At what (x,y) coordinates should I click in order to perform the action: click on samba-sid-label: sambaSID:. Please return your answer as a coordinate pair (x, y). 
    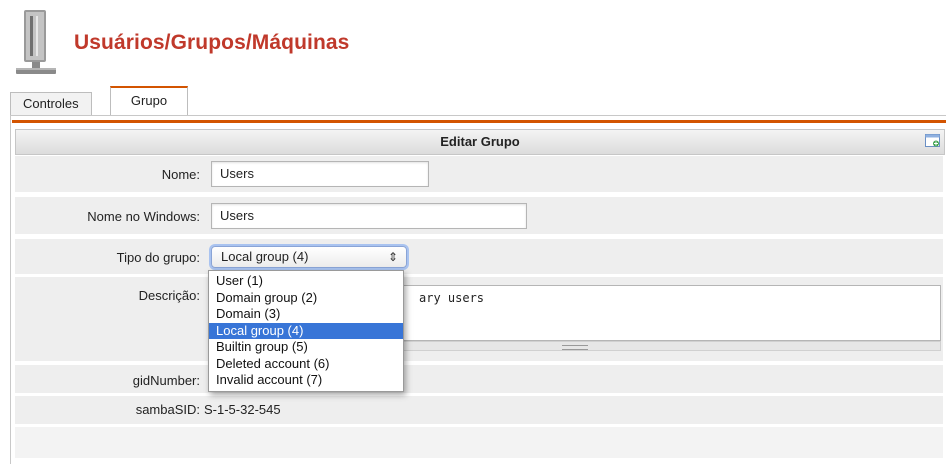
    Looking at the image, I should click on (167, 409).